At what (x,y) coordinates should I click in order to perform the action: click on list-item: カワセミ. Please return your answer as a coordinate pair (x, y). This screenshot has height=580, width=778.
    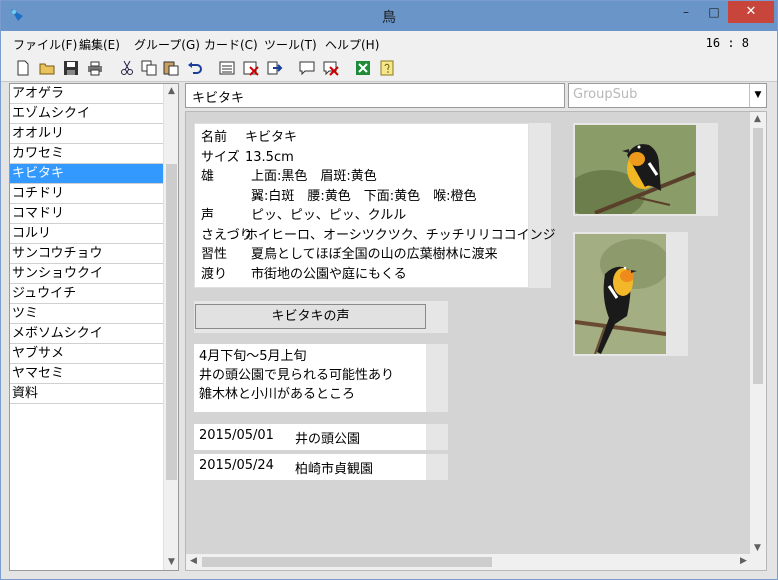
    Looking at the image, I should click on (87, 154).